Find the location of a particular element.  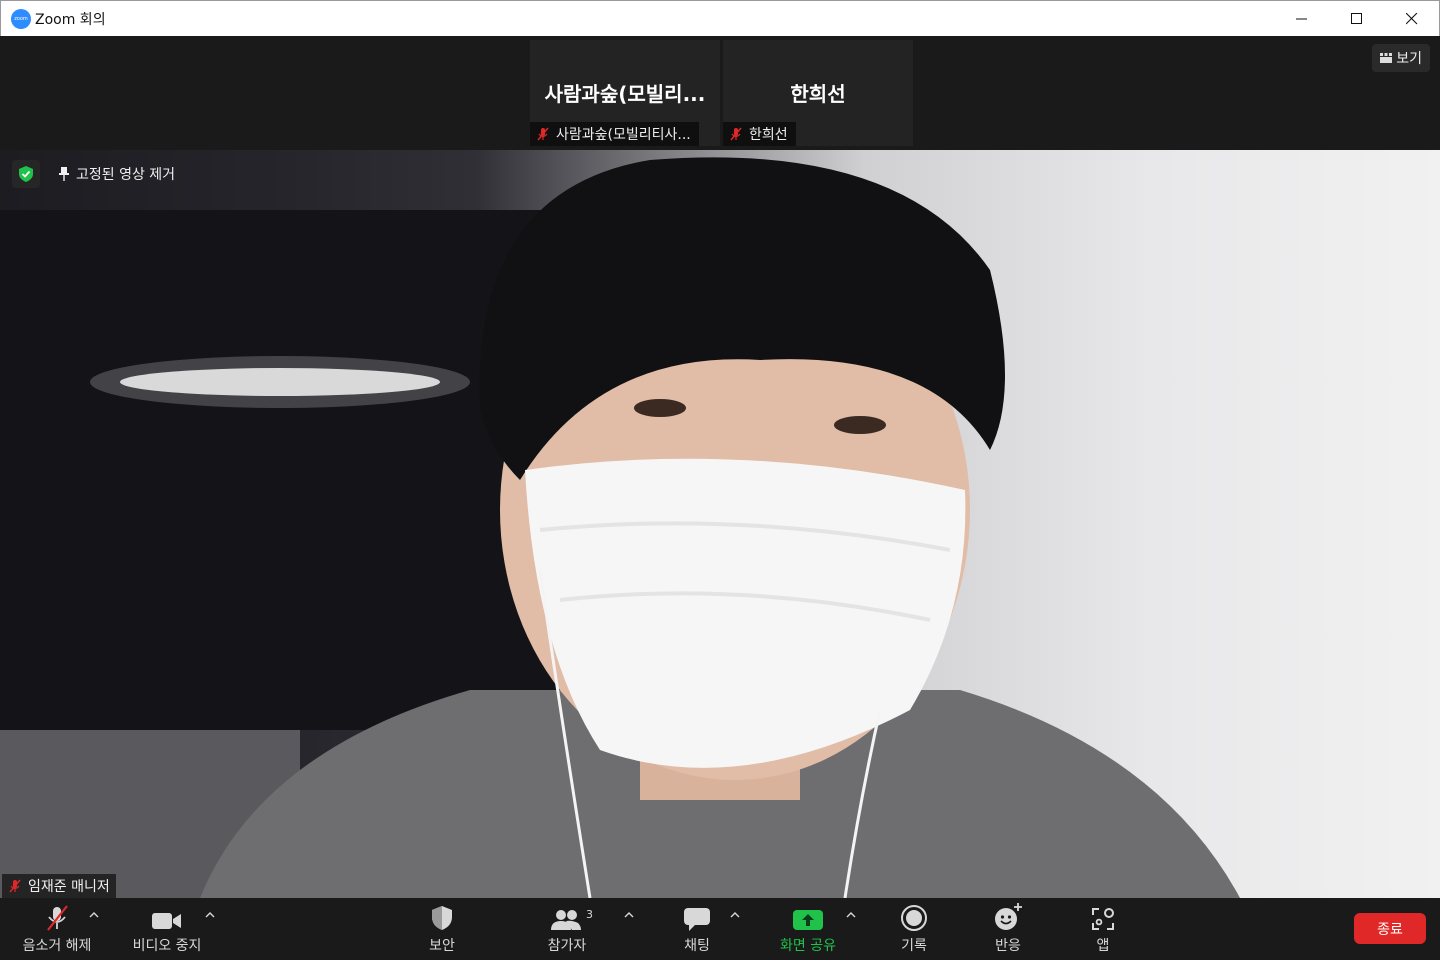

participants-label: 참가자 is located at coordinates (567, 946).